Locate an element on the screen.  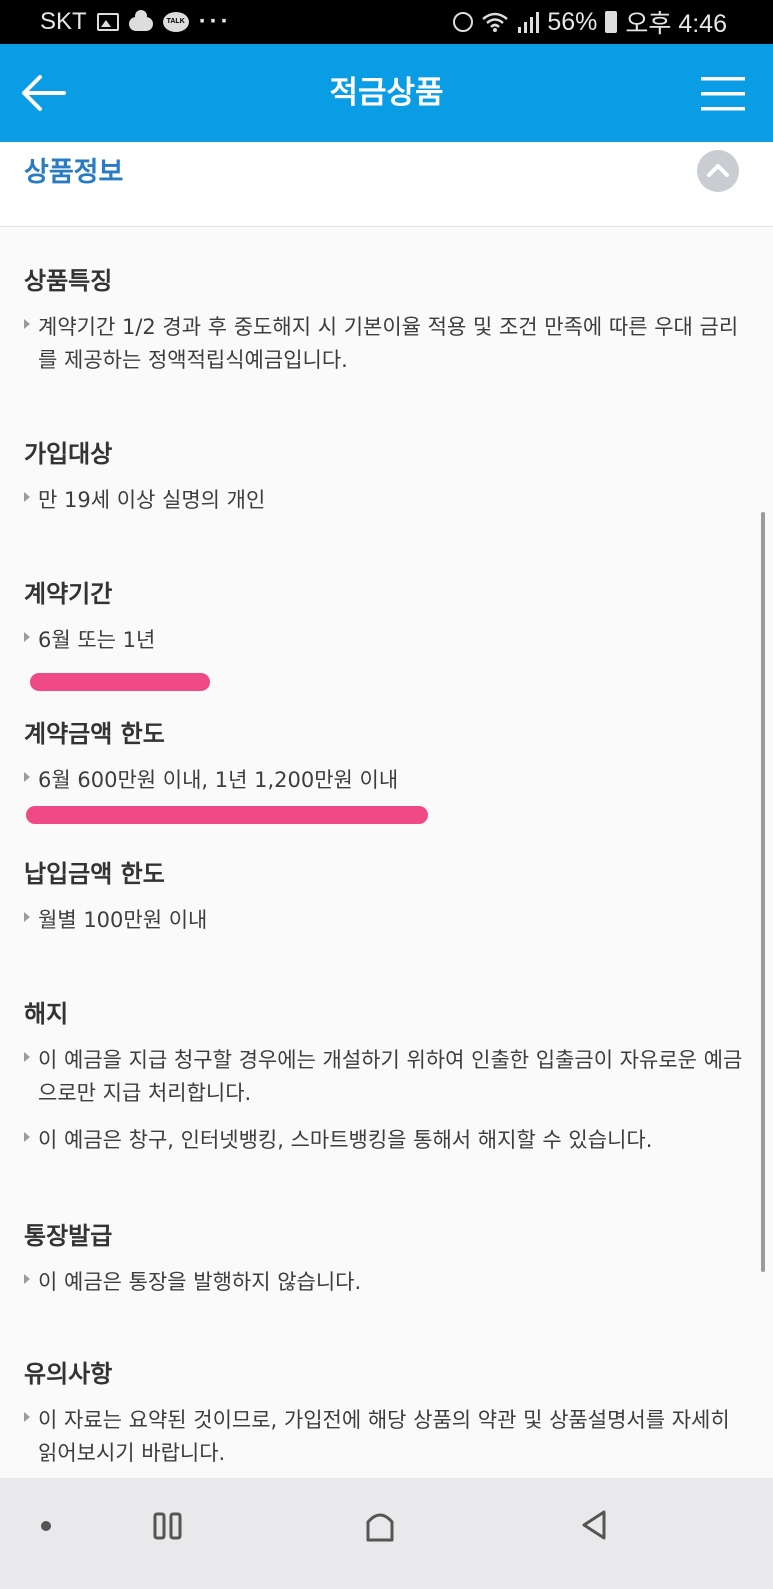
clock: 오후 4:46 is located at coordinates (676, 24).